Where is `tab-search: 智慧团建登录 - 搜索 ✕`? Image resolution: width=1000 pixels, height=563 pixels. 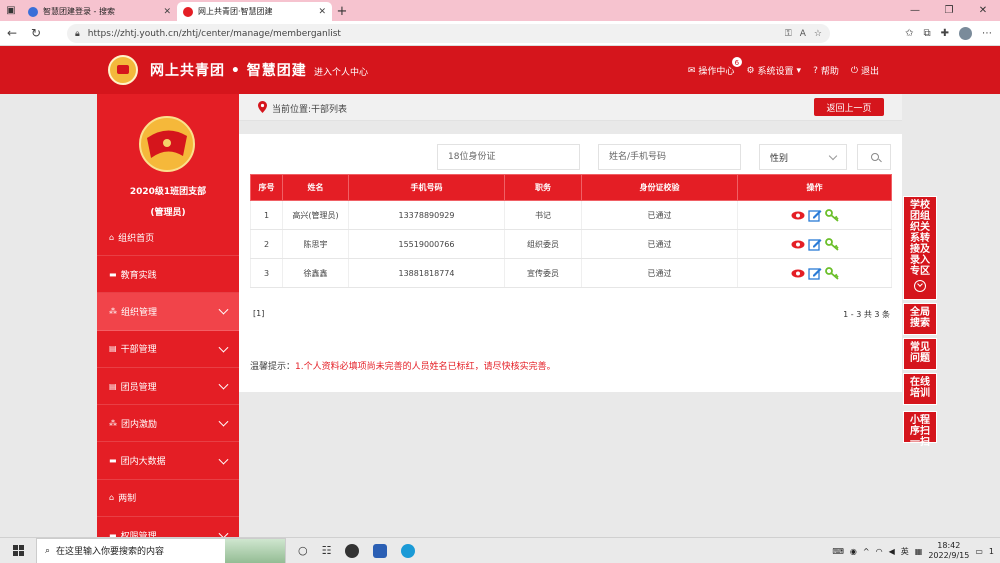 tab-search: 智慧团建登录 - 搜索 ✕ is located at coordinates (99, 11).